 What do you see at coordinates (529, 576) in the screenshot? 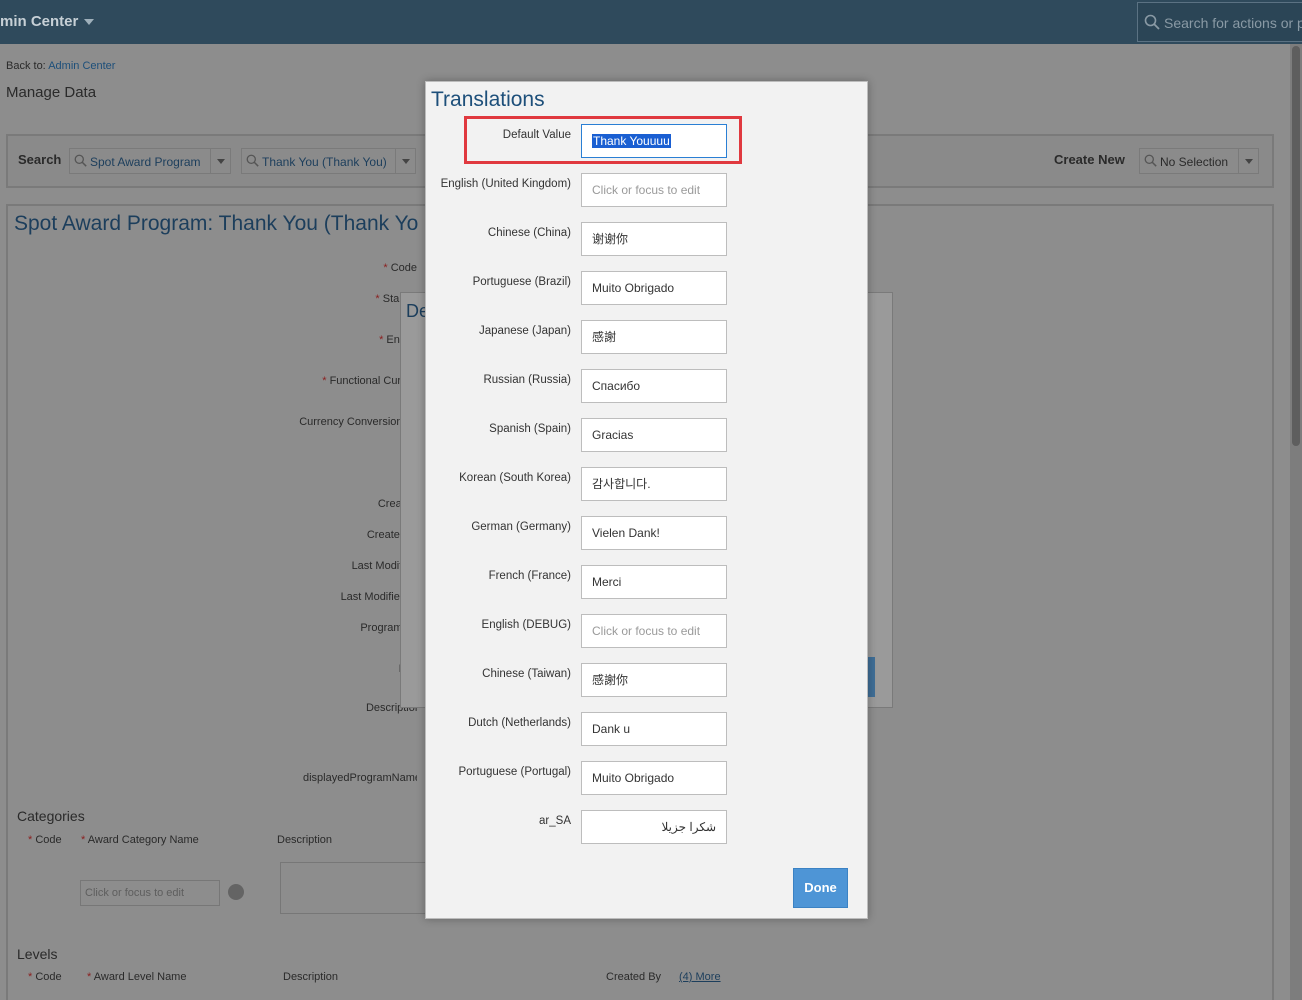
I see `translation-language-label: French (France)` at bounding box center [529, 576].